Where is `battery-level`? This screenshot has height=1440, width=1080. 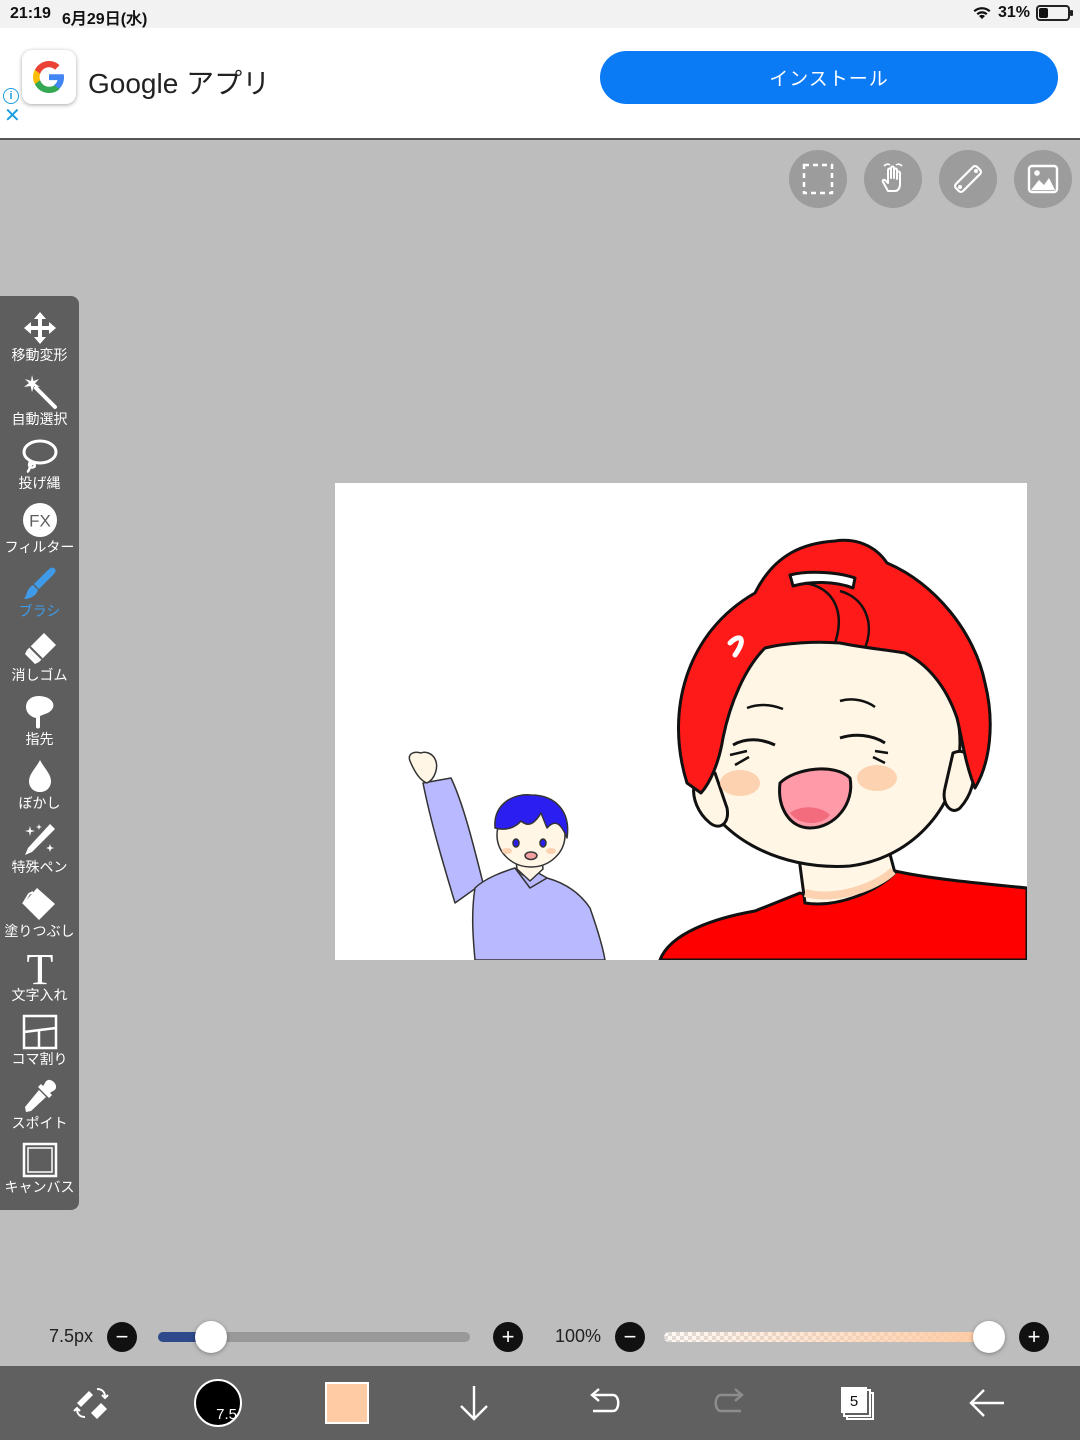
battery-level is located at coordinates (1044, 13).